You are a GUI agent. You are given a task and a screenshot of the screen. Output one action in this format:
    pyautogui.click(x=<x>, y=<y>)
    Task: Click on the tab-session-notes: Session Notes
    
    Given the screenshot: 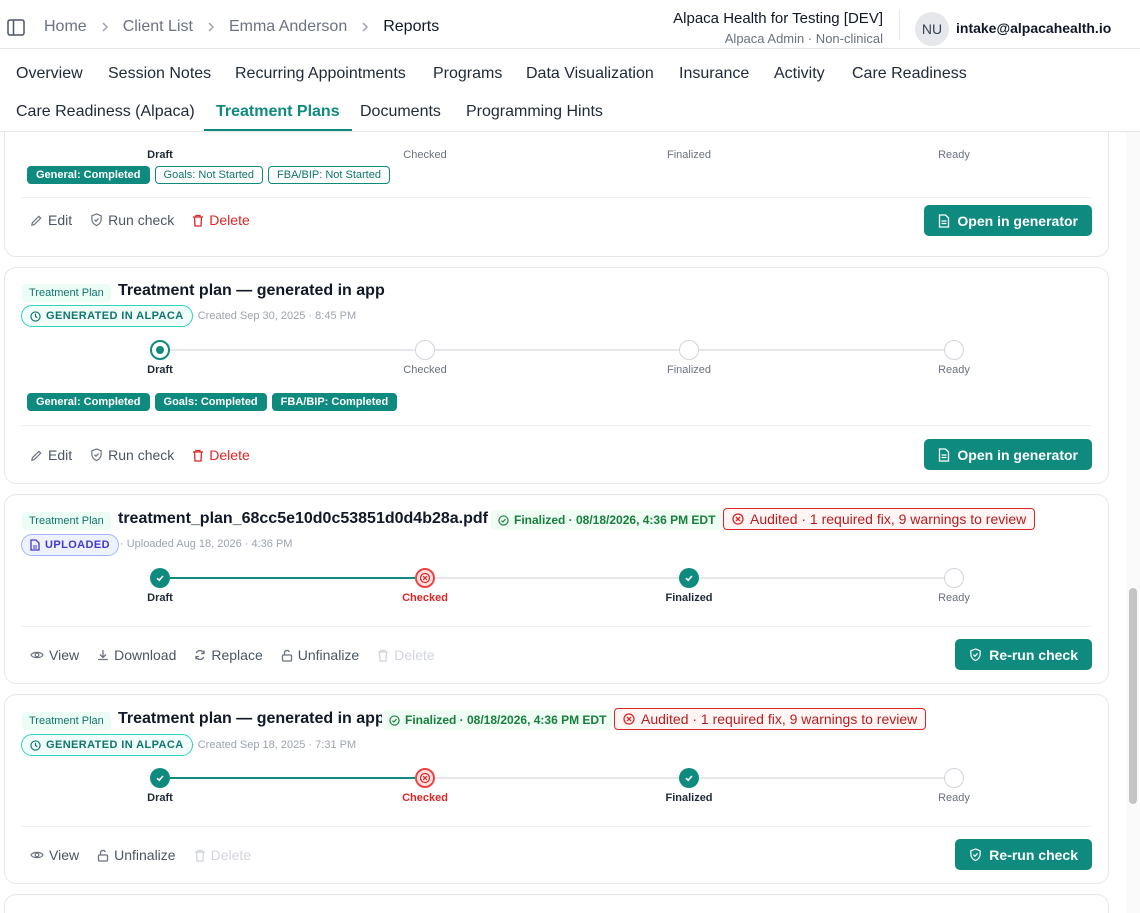 What is the action you would take?
    pyautogui.click(x=159, y=74)
    